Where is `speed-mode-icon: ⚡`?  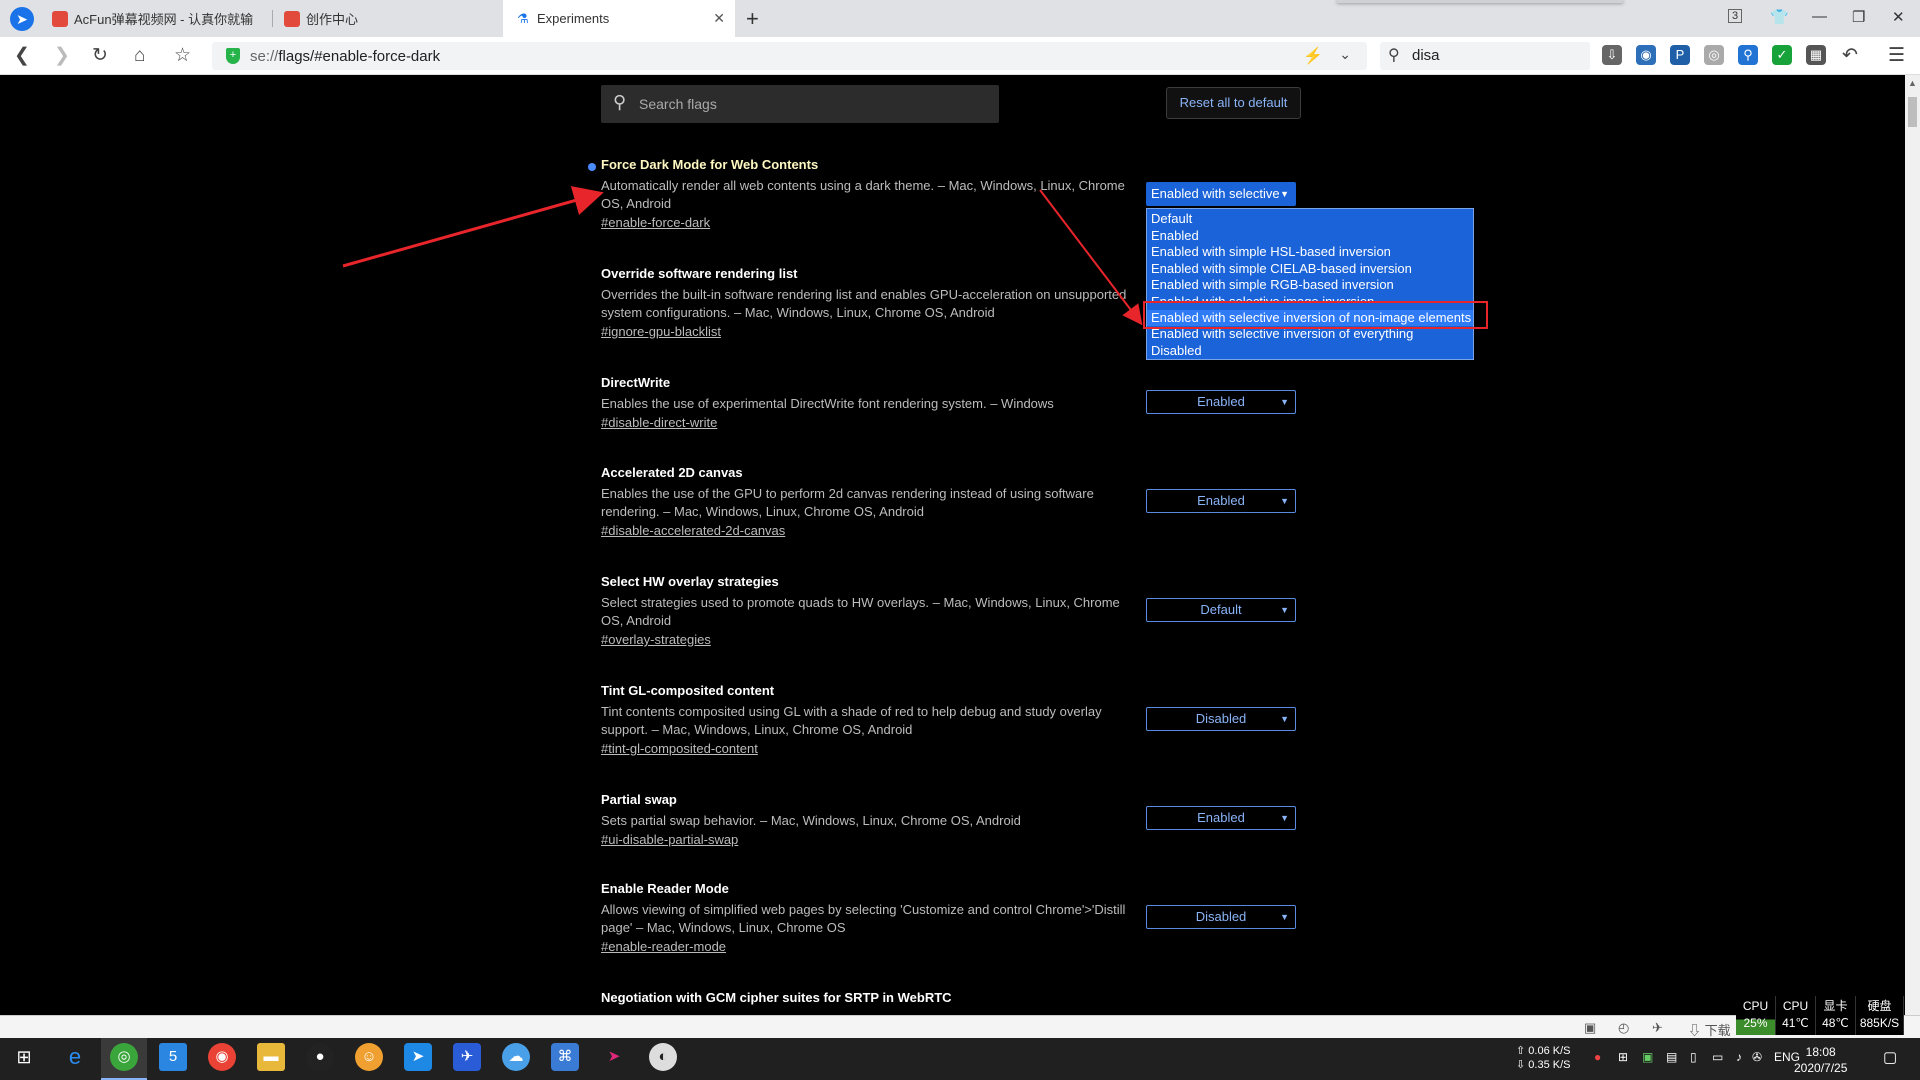
speed-mode-icon: ⚡ is located at coordinates (1313, 56).